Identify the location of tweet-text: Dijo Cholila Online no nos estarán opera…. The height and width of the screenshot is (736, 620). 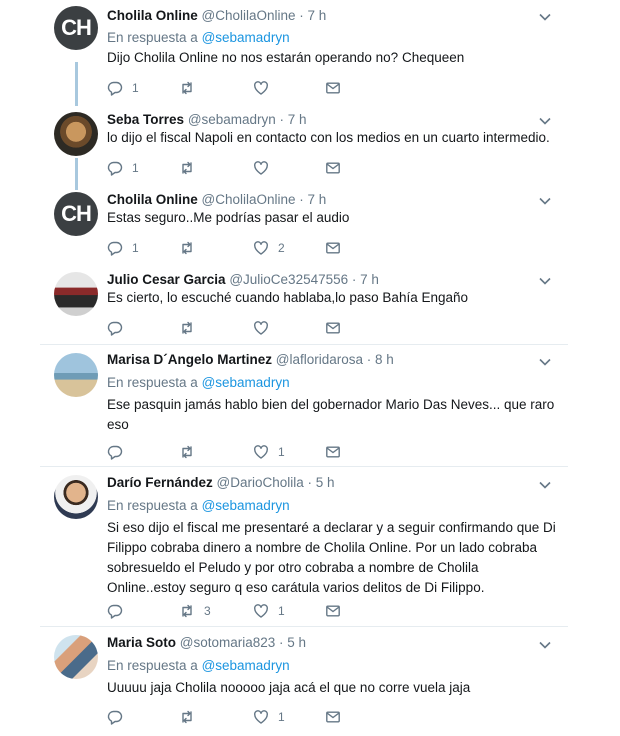
(286, 57).